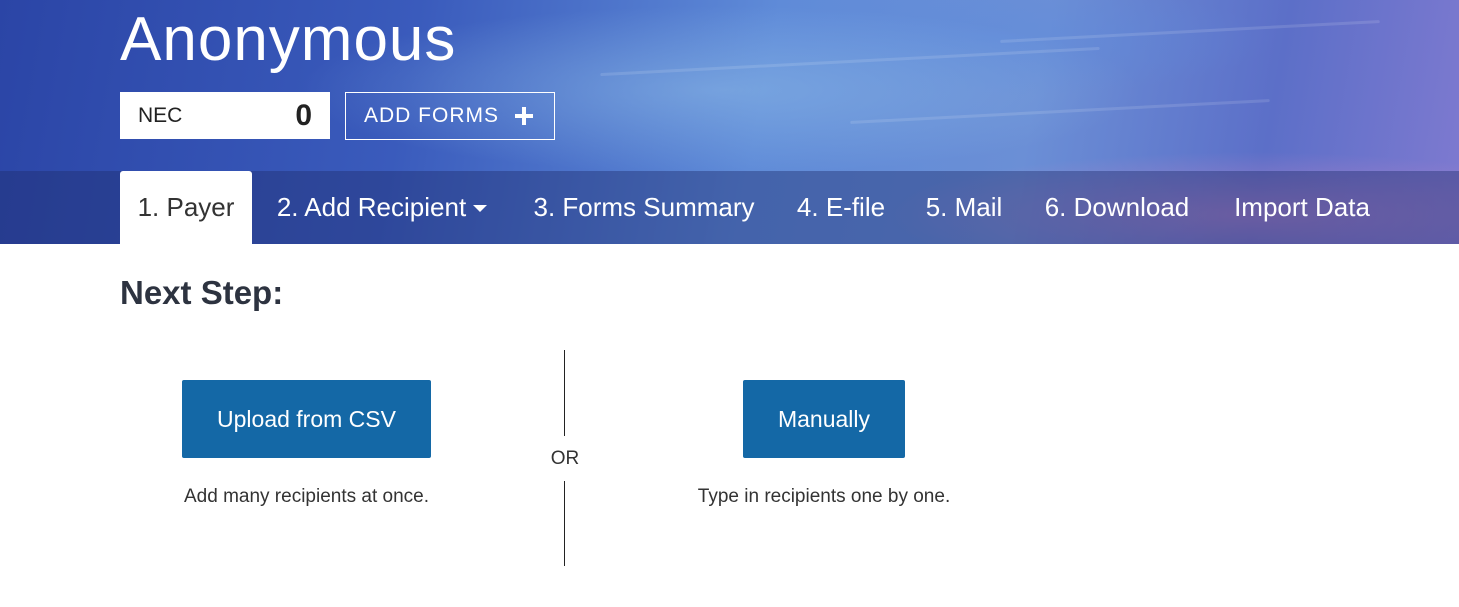 The height and width of the screenshot is (607, 1459). What do you see at coordinates (564, 523) in the screenshot?
I see `divider-bottom` at bounding box center [564, 523].